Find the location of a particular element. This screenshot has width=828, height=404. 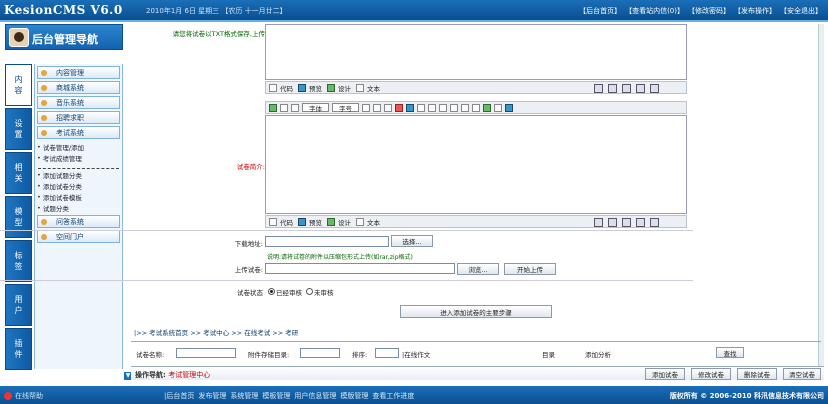

filter-name-input is located at coordinates (206, 353).